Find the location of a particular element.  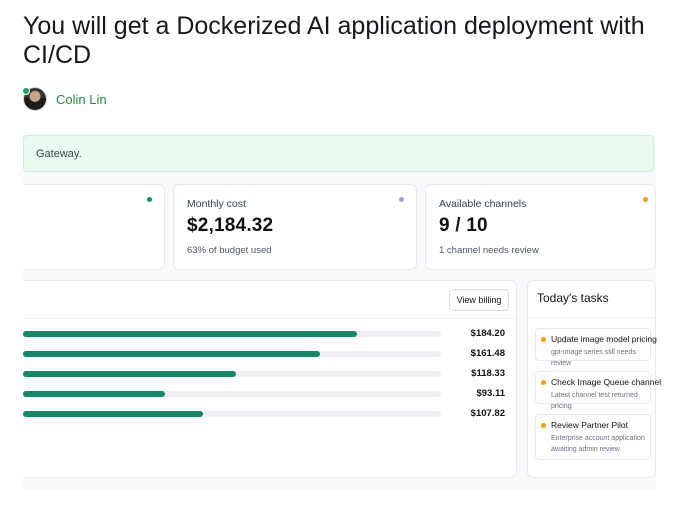

stat-label: Monthly cost is located at coordinates (216, 204).